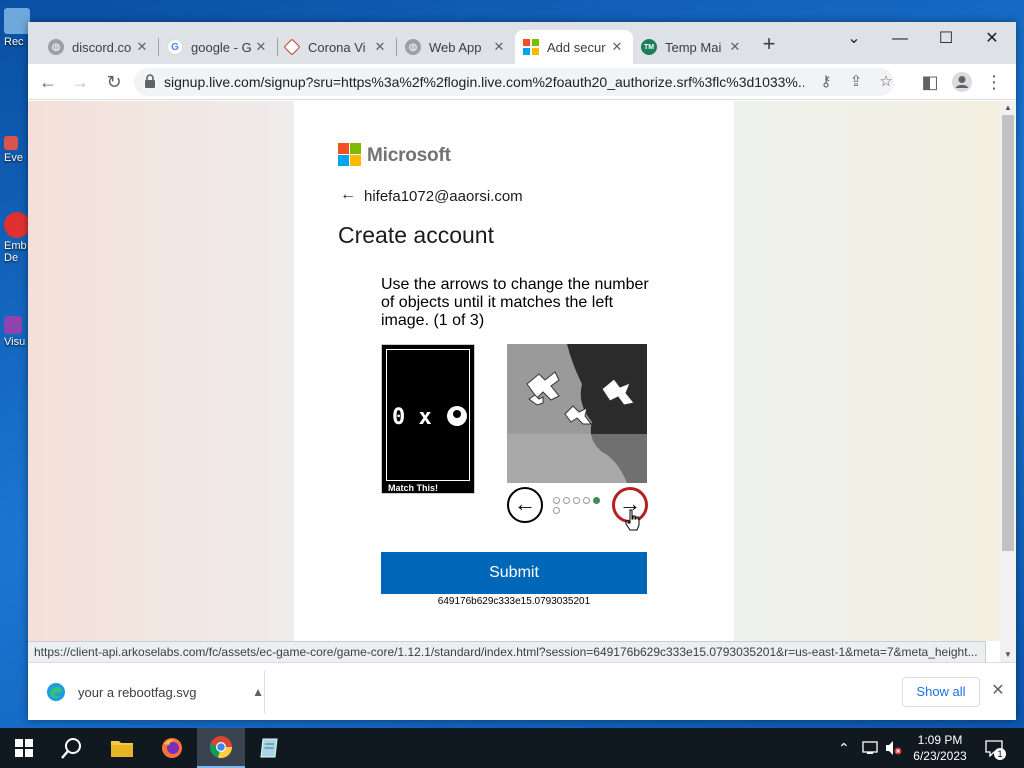 The image size is (1024, 768). I want to click on show-hidden-icons-button: ⌃, so click(844, 748).